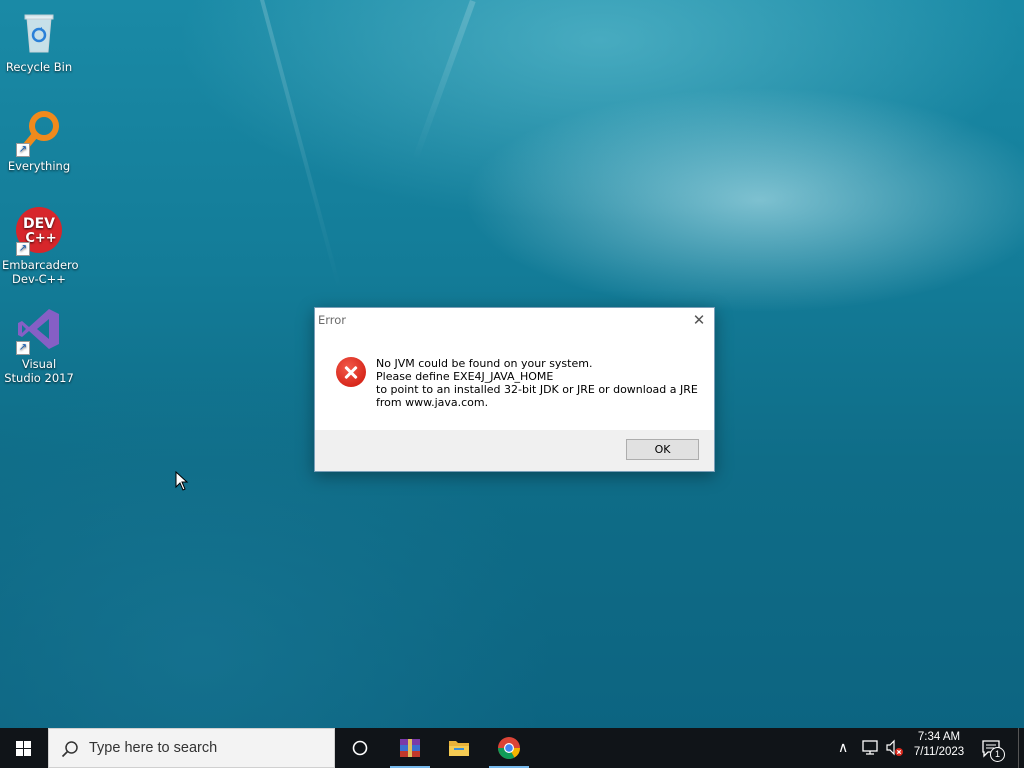 The width and height of the screenshot is (1024, 768). I want to click on desktop-icon-label: Everything, so click(39, 166).